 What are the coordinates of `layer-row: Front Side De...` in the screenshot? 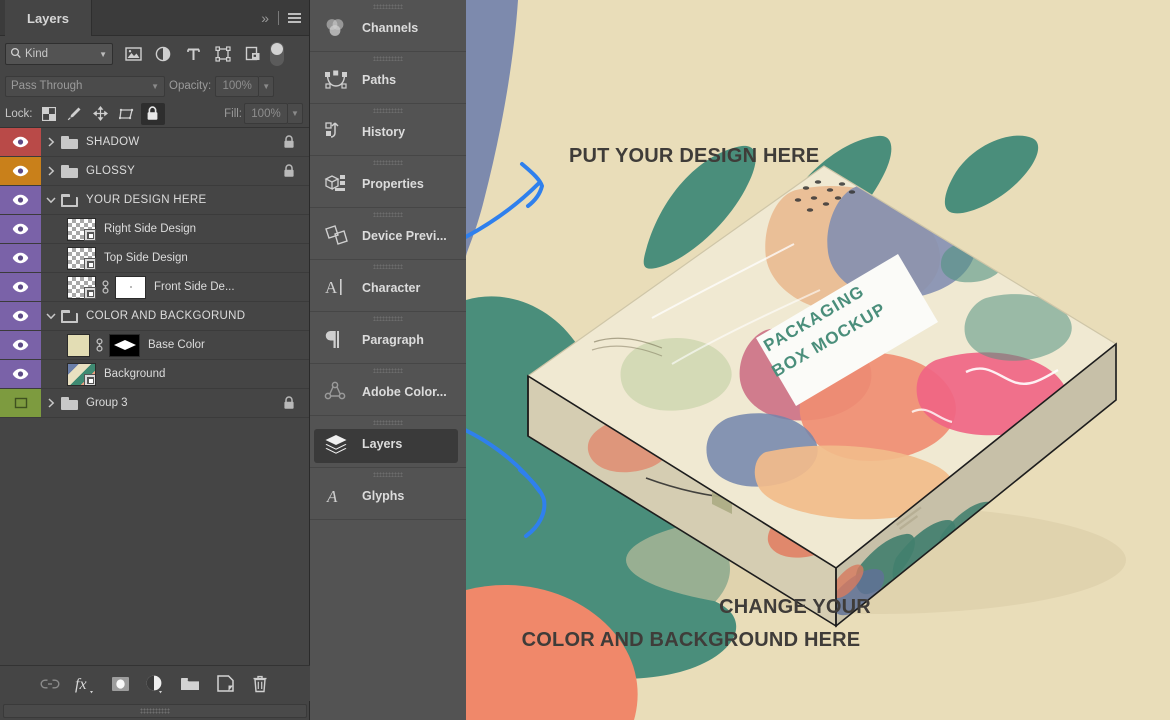 It's located at (154, 287).